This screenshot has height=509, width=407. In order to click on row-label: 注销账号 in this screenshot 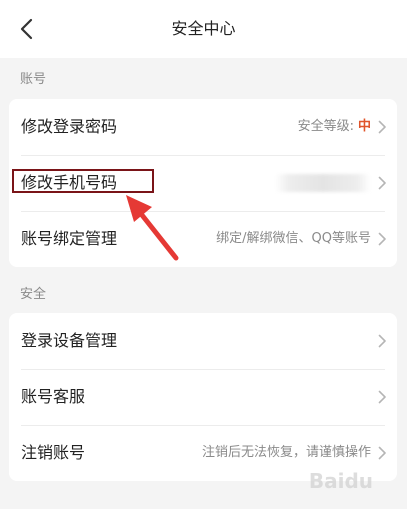, I will do `click(53, 452)`.